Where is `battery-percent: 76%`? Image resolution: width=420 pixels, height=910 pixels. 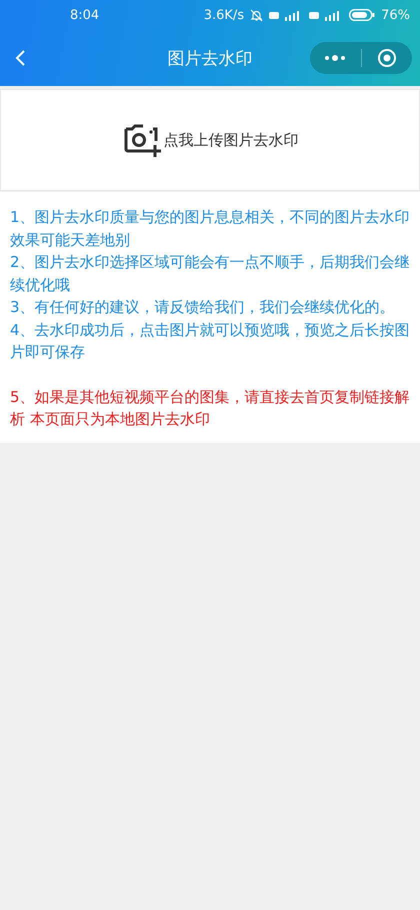
battery-percent: 76% is located at coordinates (395, 15).